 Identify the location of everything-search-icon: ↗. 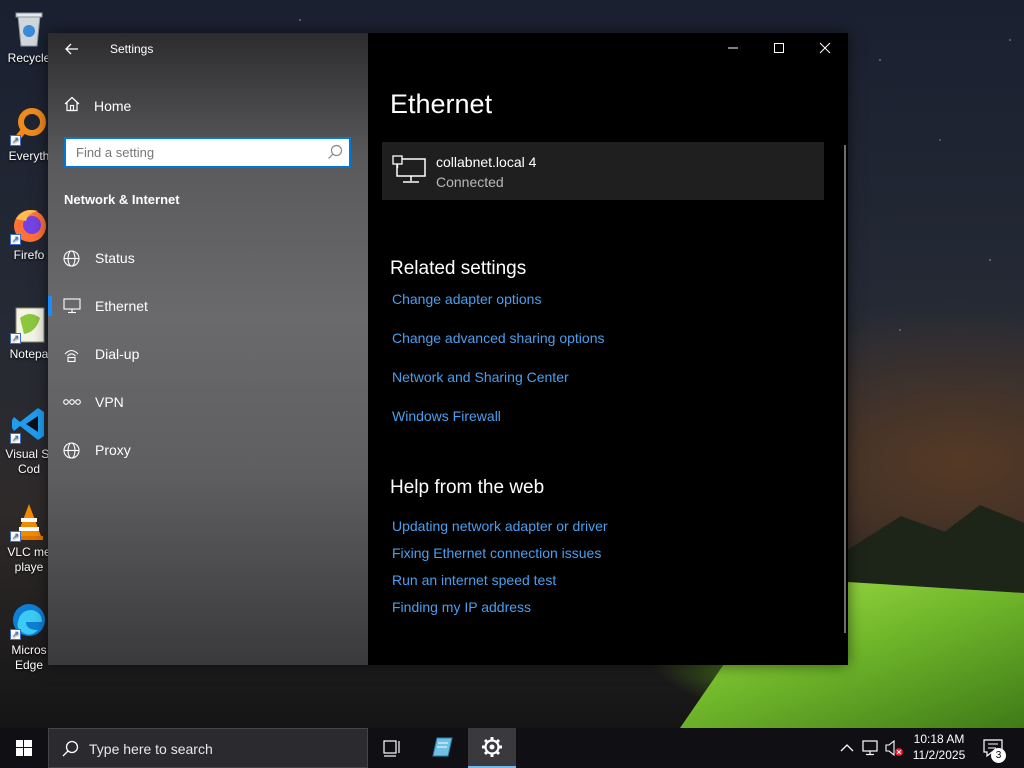
(29, 126).